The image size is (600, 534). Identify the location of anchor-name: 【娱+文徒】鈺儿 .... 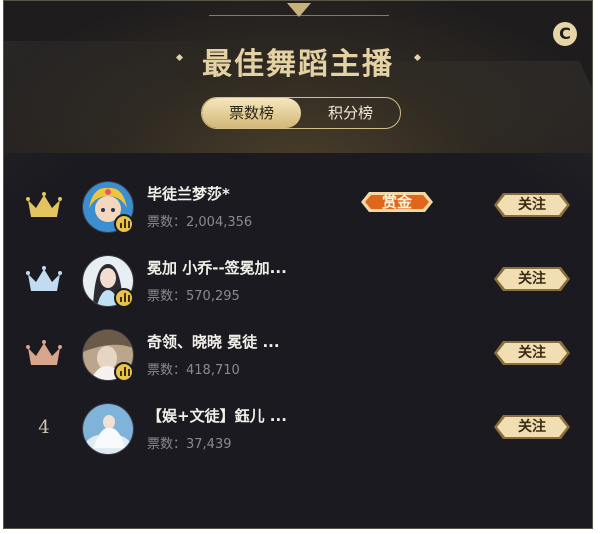
(217, 415).